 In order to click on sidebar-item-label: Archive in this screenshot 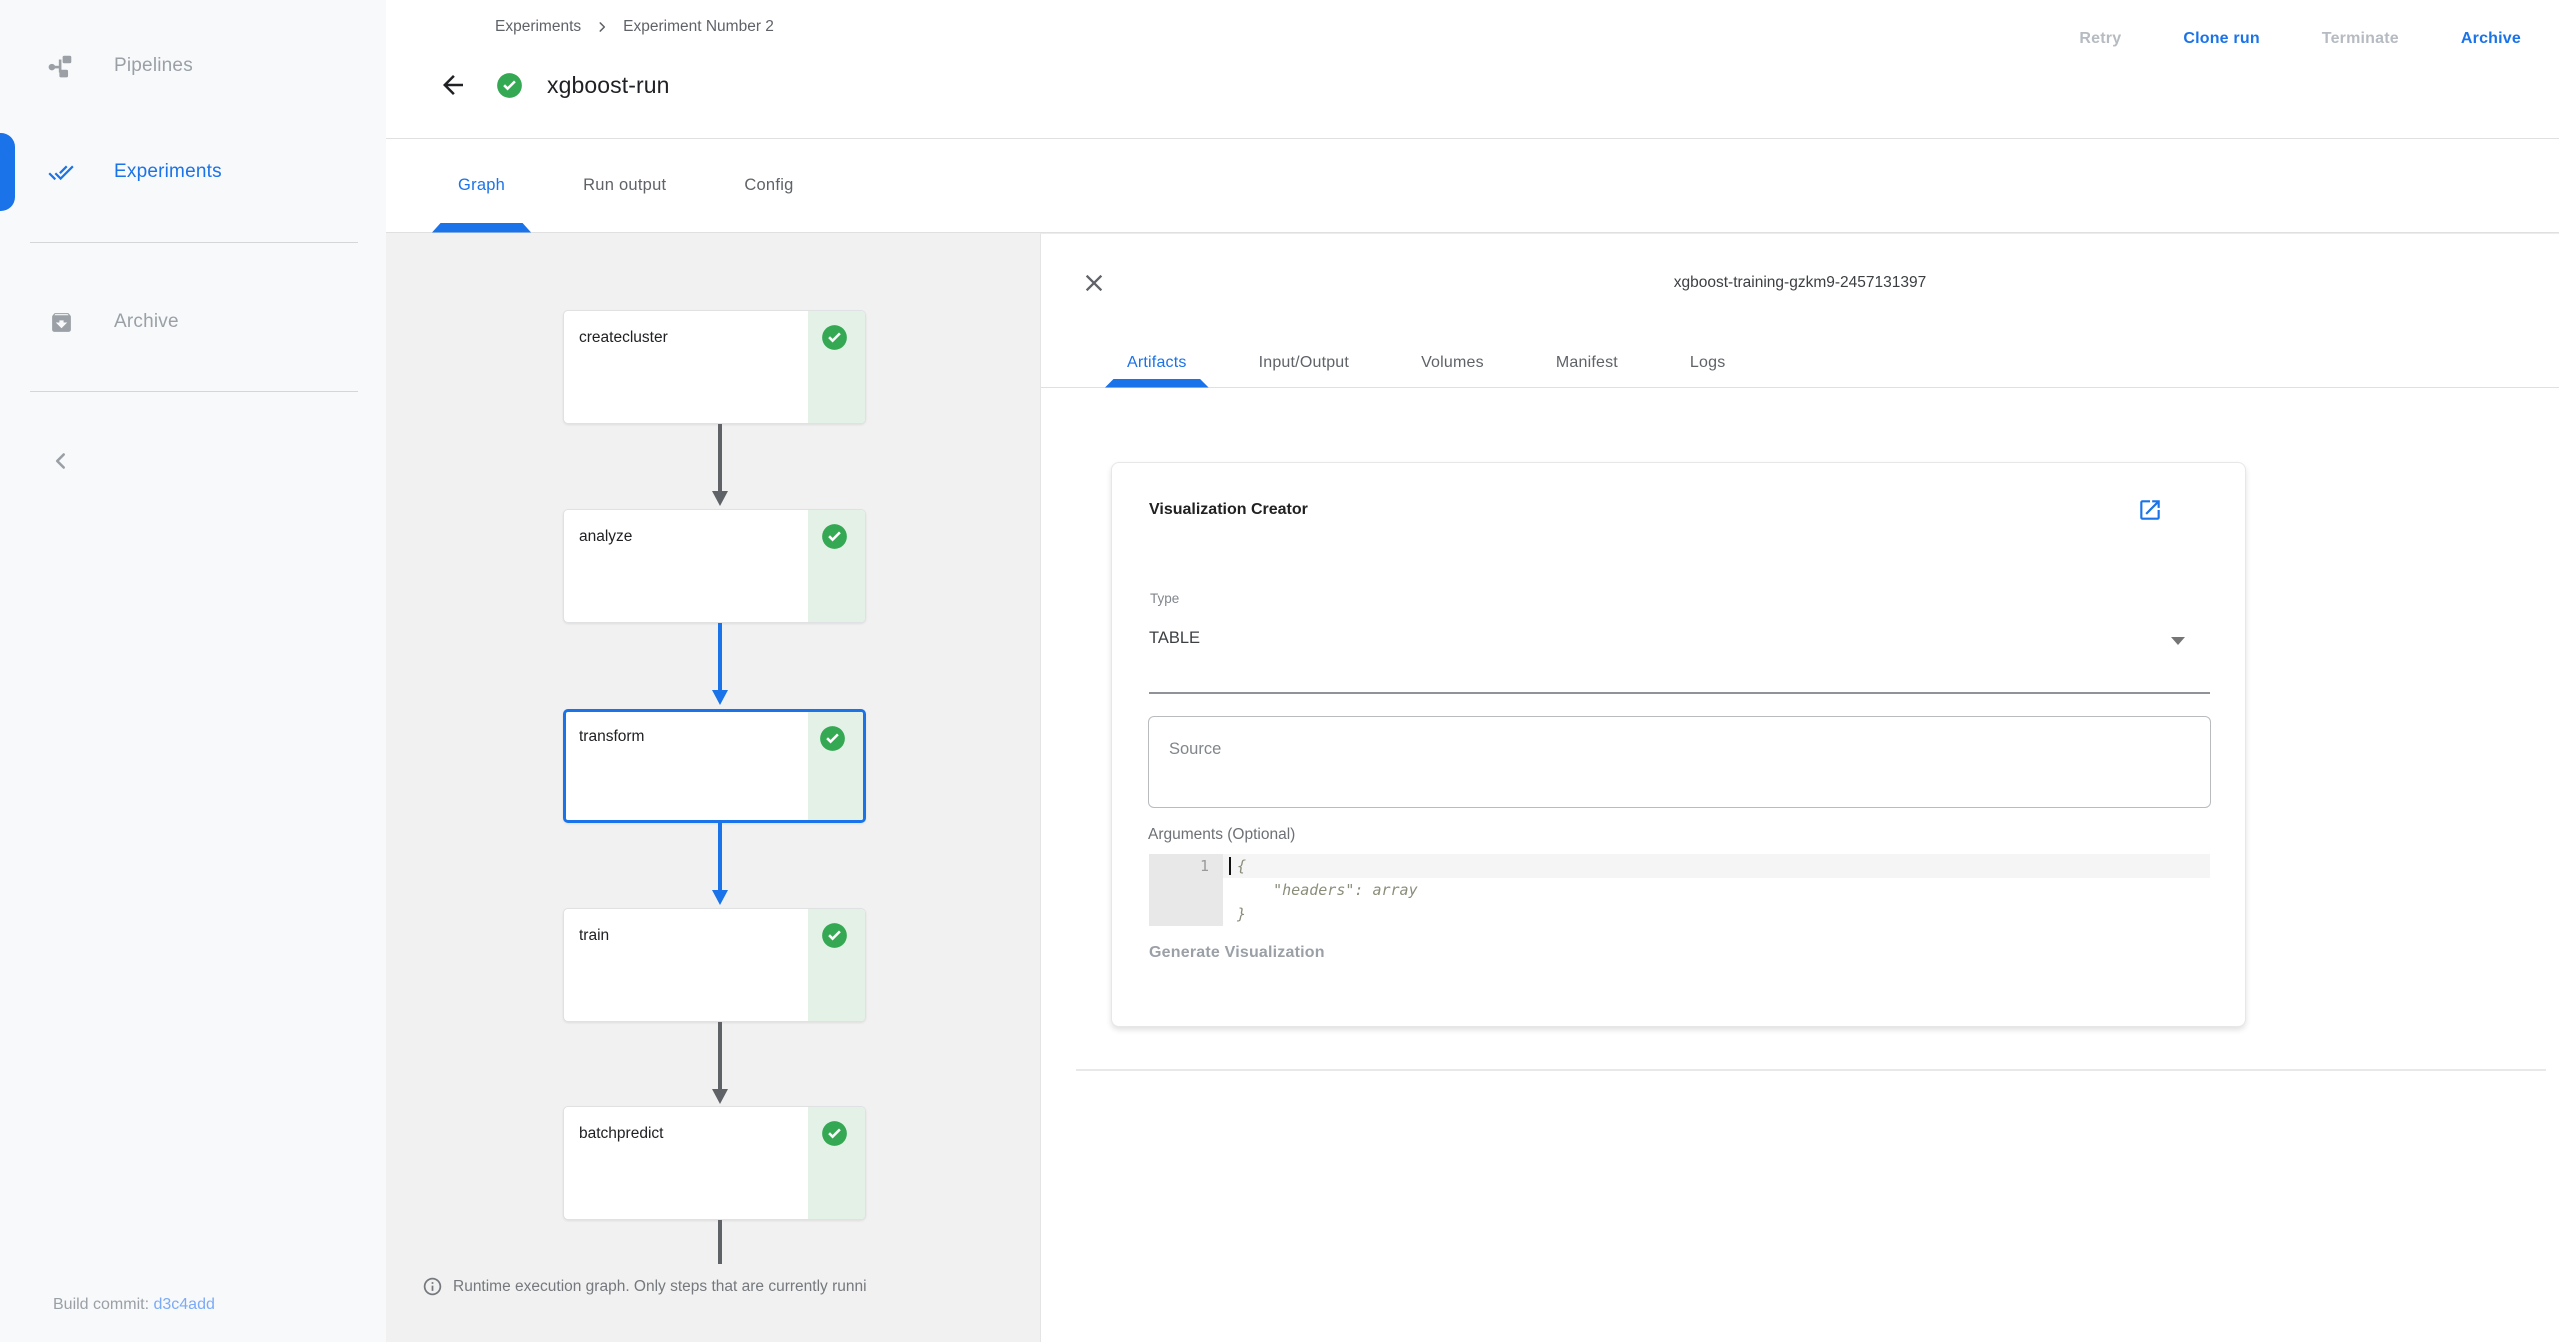, I will do `click(146, 321)`.